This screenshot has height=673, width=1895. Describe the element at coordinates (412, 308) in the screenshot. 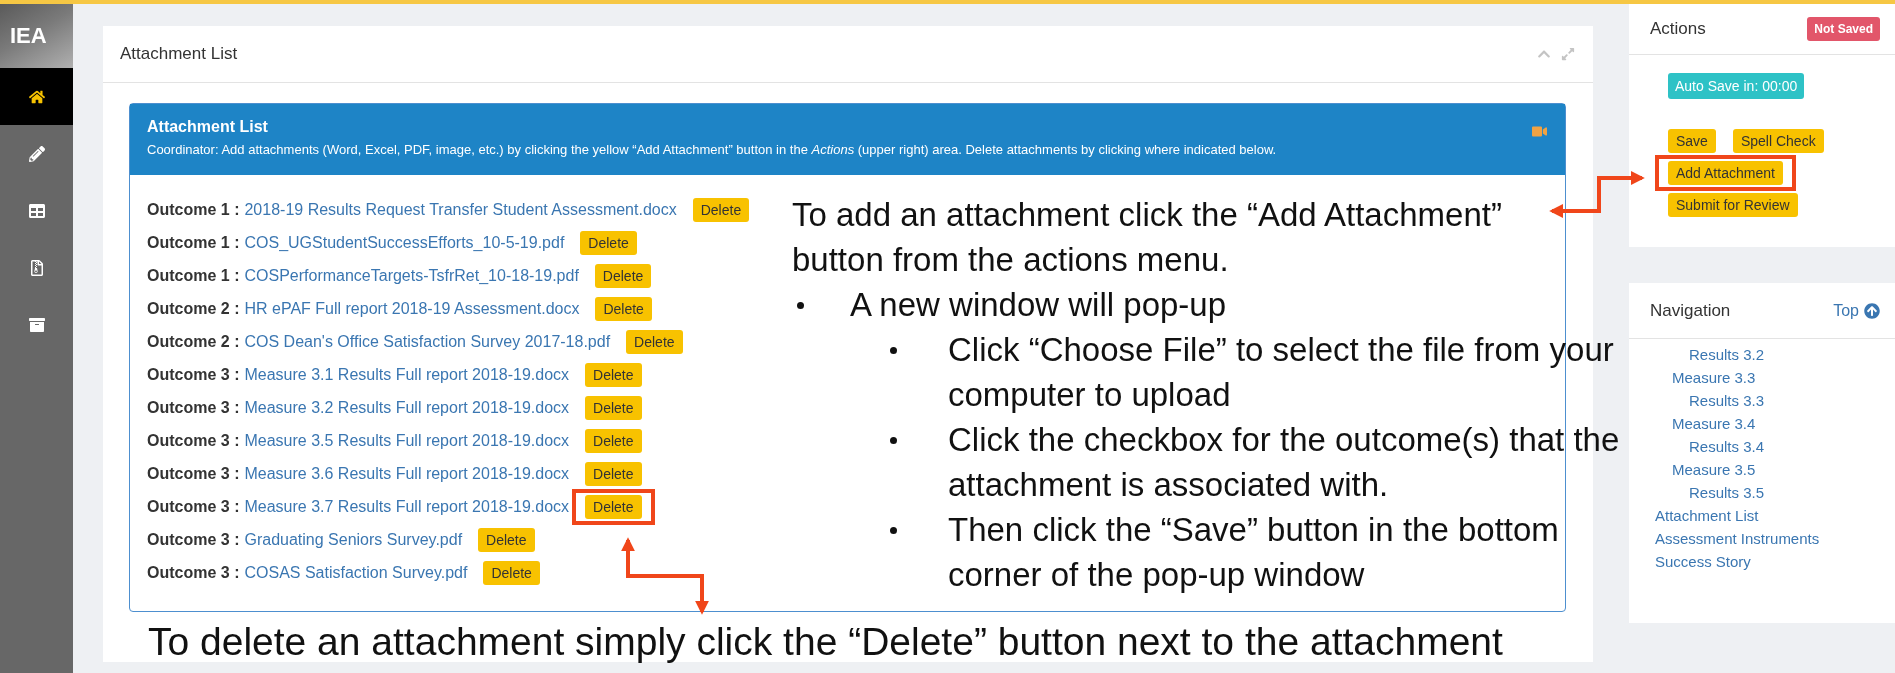

I see `file-link: HR ePAF Full report 2018-19 Assessment.docx` at that location.